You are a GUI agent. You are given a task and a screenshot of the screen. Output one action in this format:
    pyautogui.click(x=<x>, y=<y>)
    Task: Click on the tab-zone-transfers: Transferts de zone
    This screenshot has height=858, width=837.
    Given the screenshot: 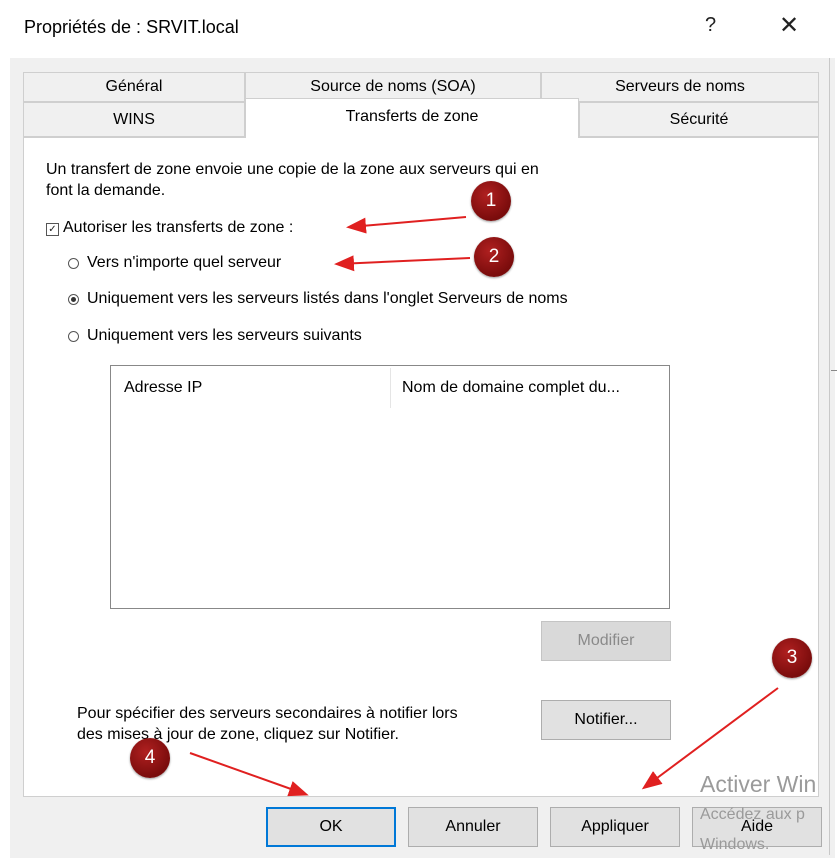 What is the action you would take?
    pyautogui.click(x=412, y=118)
    